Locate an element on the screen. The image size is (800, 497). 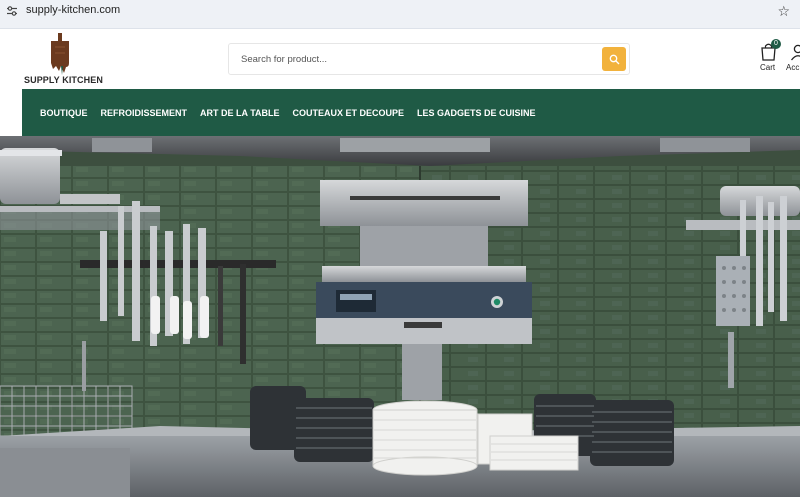
nav-item-art-de-la-table: ART DE LA TABLE is located at coordinates (240, 113).